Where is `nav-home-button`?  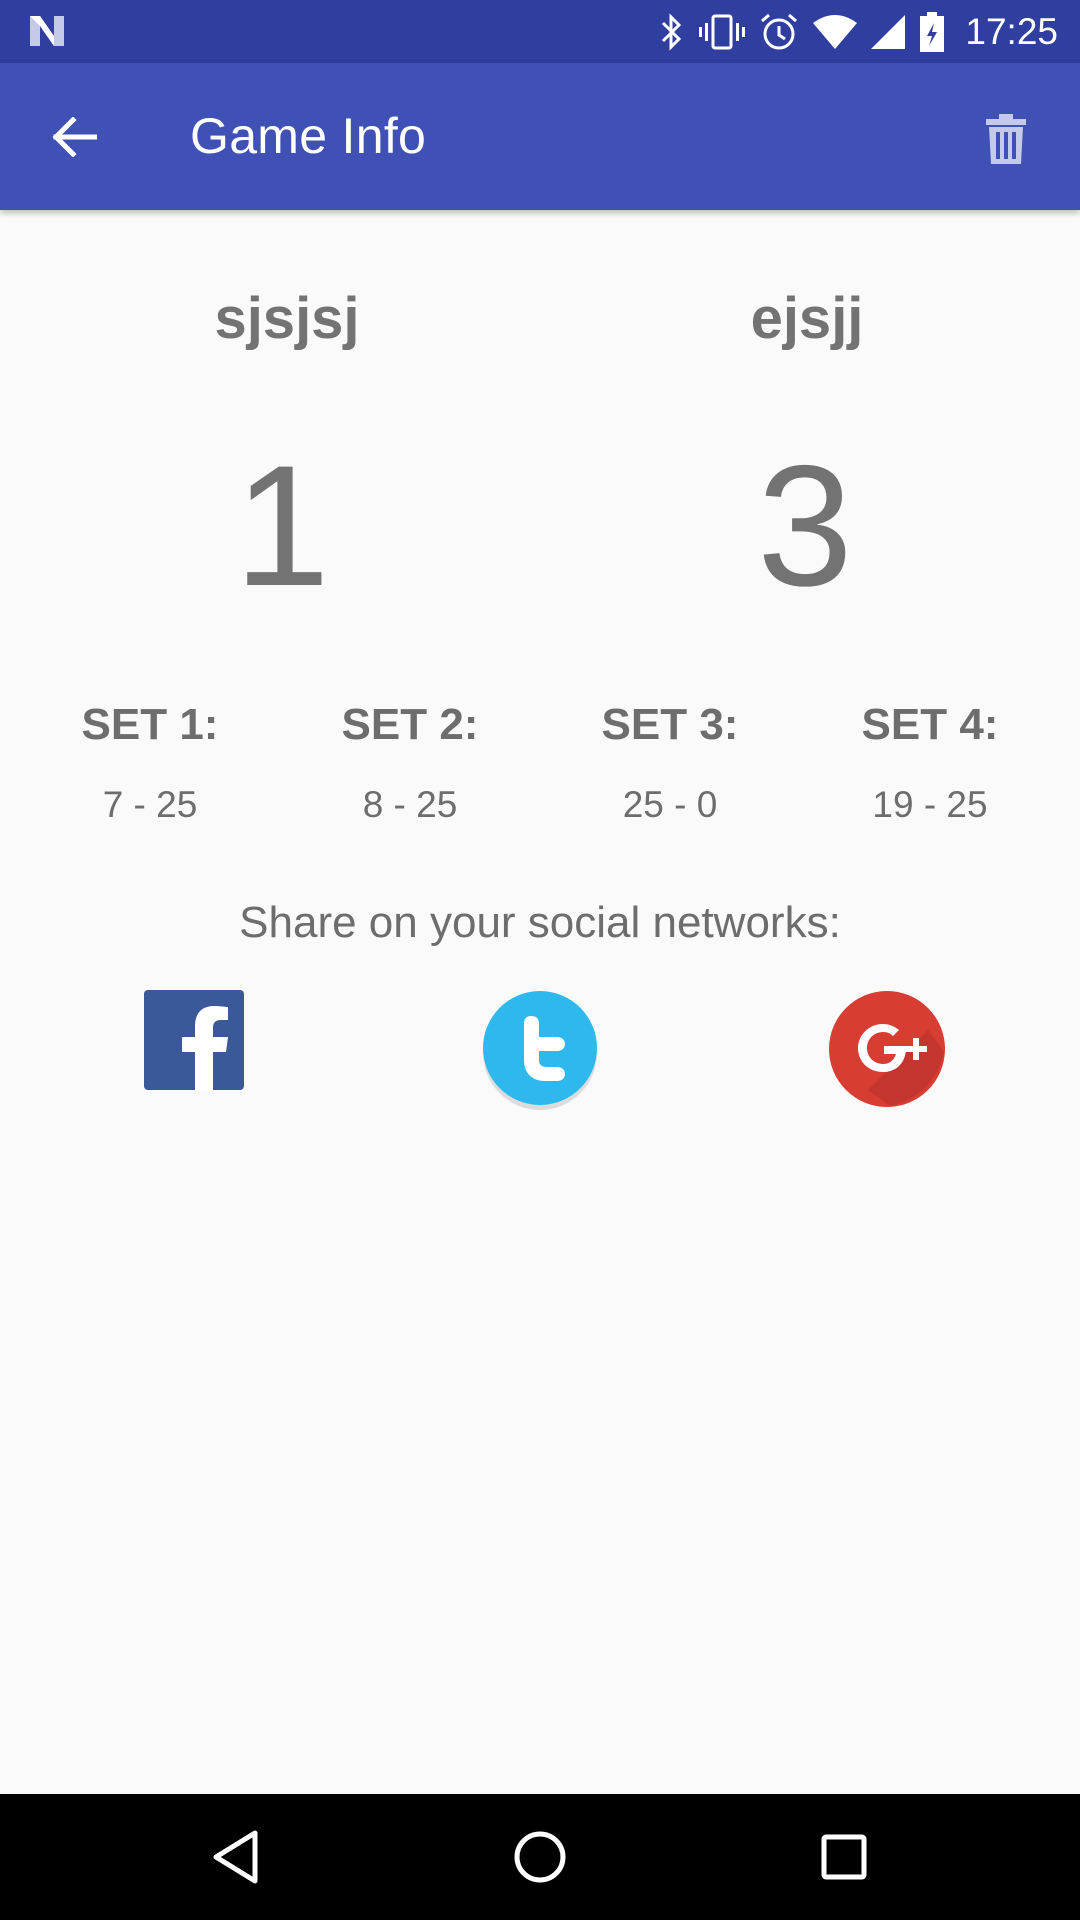
nav-home-button is located at coordinates (540, 1857).